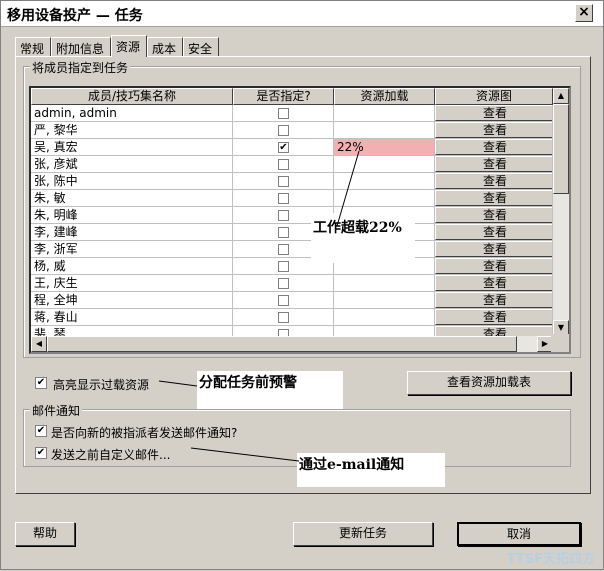 This screenshot has height=571, width=604. What do you see at coordinates (363, 534) in the screenshot?
I see `update-task-button: 更新任务` at bounding box center [363, 534].